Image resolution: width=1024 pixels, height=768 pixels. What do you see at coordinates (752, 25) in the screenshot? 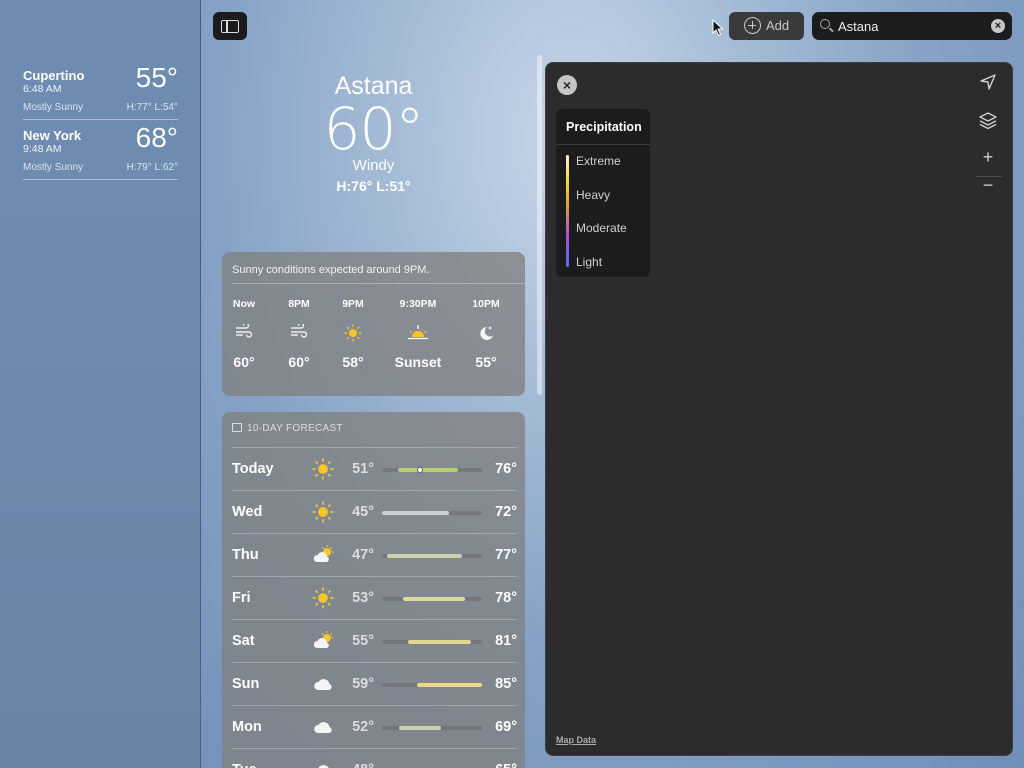
I see `plus-circle-icon` at bounding box center [752, 25].